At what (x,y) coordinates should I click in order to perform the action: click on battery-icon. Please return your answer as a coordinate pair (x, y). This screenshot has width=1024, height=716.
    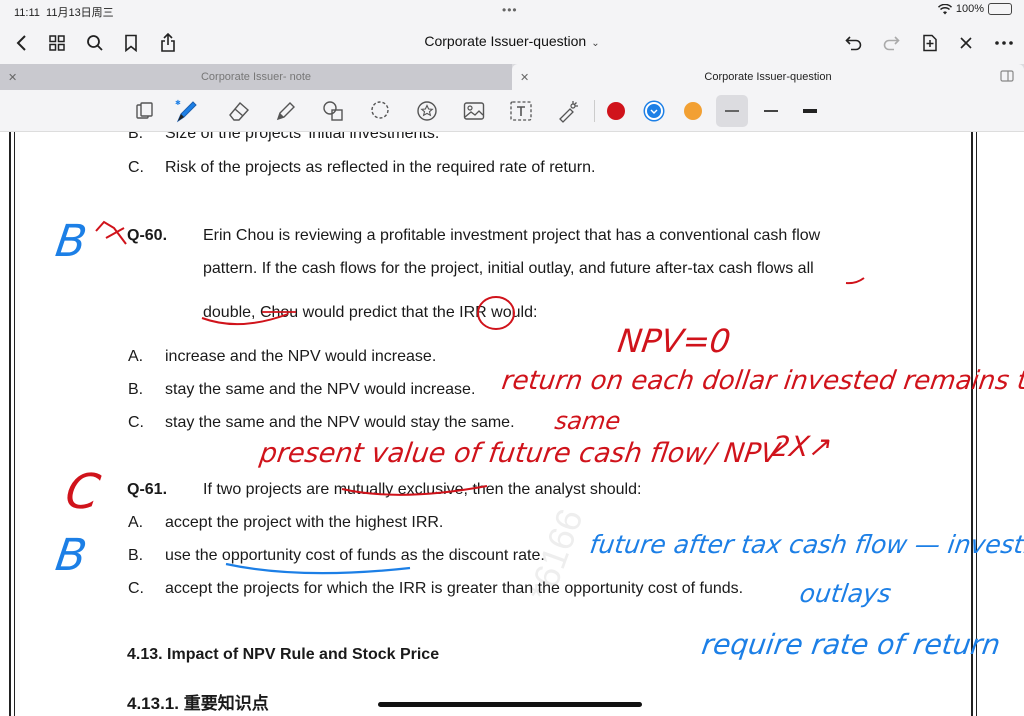
    Looking at the image, I should click on (1000, 9).